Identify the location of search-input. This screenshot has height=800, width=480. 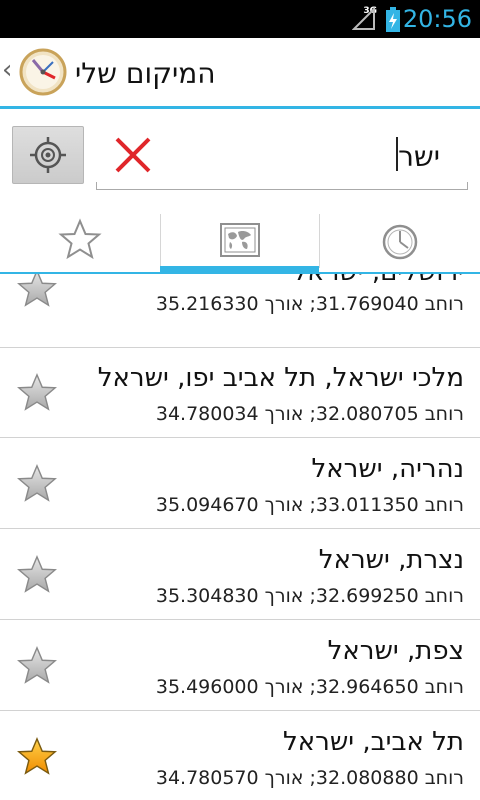
(305, 156).